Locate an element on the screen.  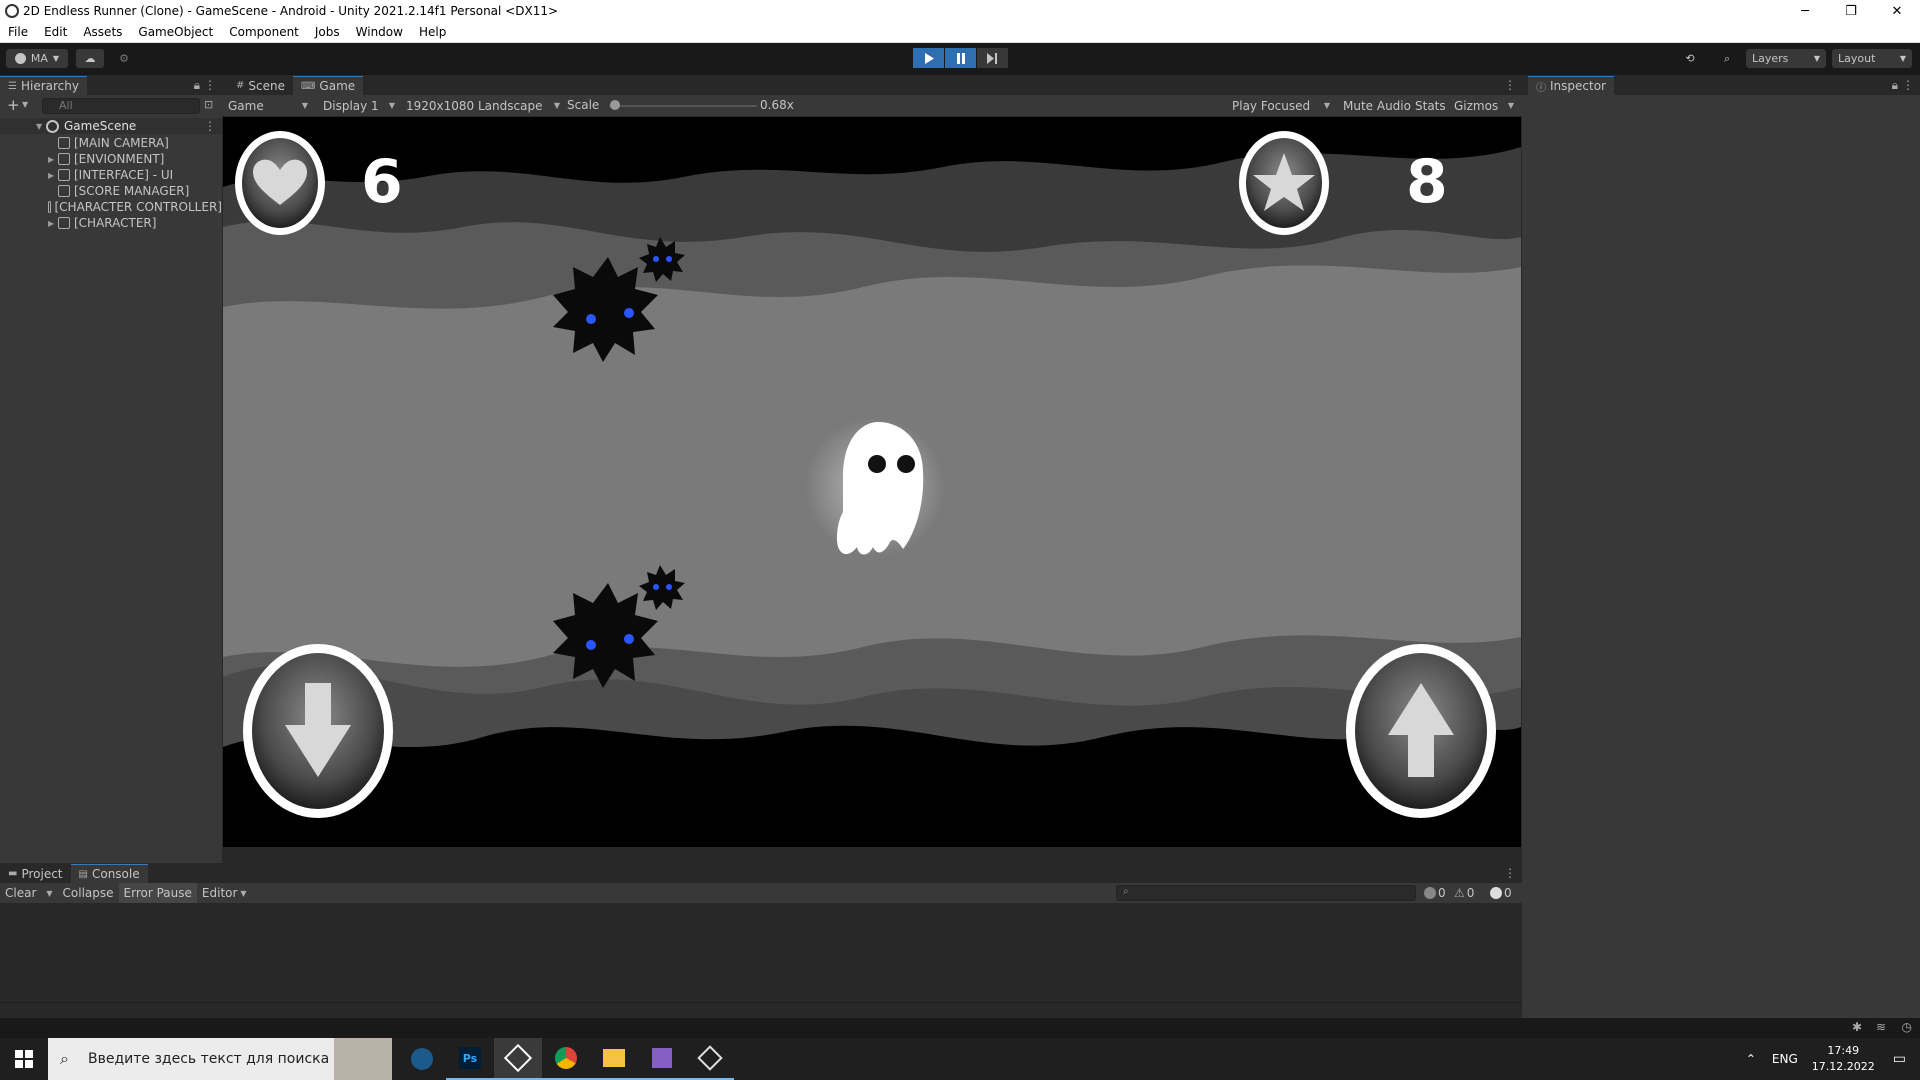
hierarchy-item: ▶ [INTERFACE] - UI is located at coordinates (111, 175).